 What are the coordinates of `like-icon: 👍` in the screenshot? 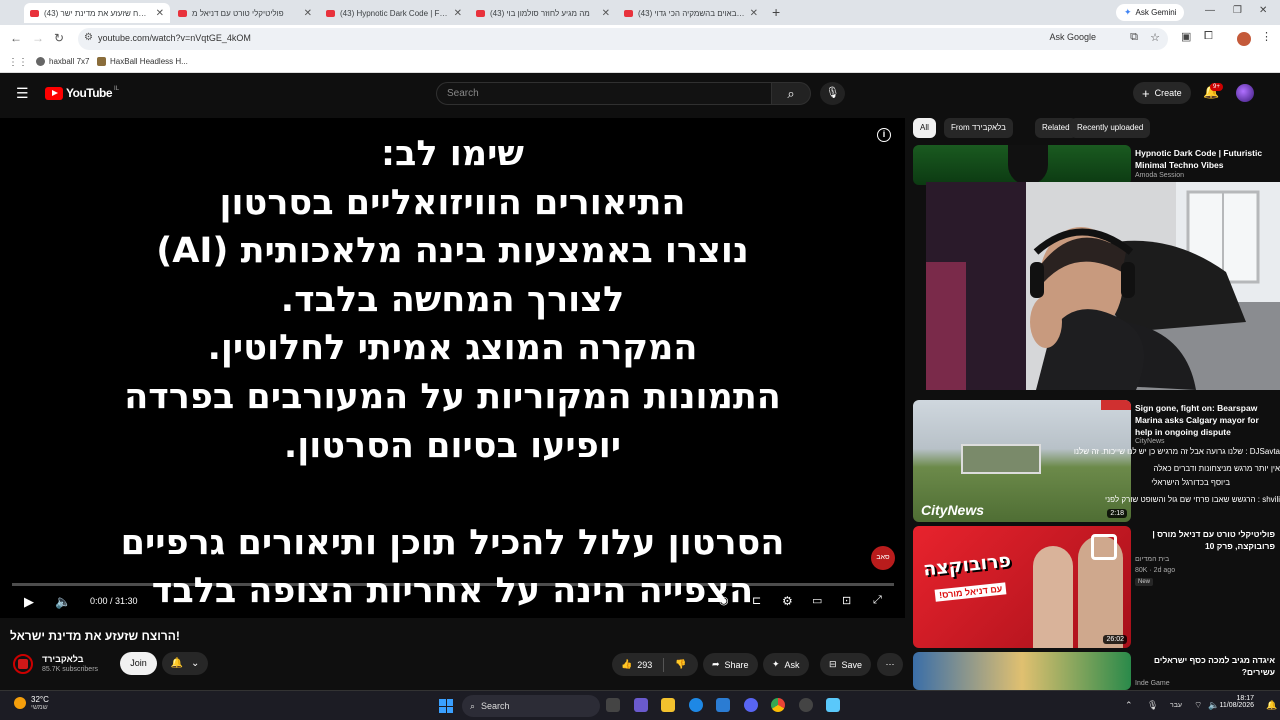 It's located at (626, 664).